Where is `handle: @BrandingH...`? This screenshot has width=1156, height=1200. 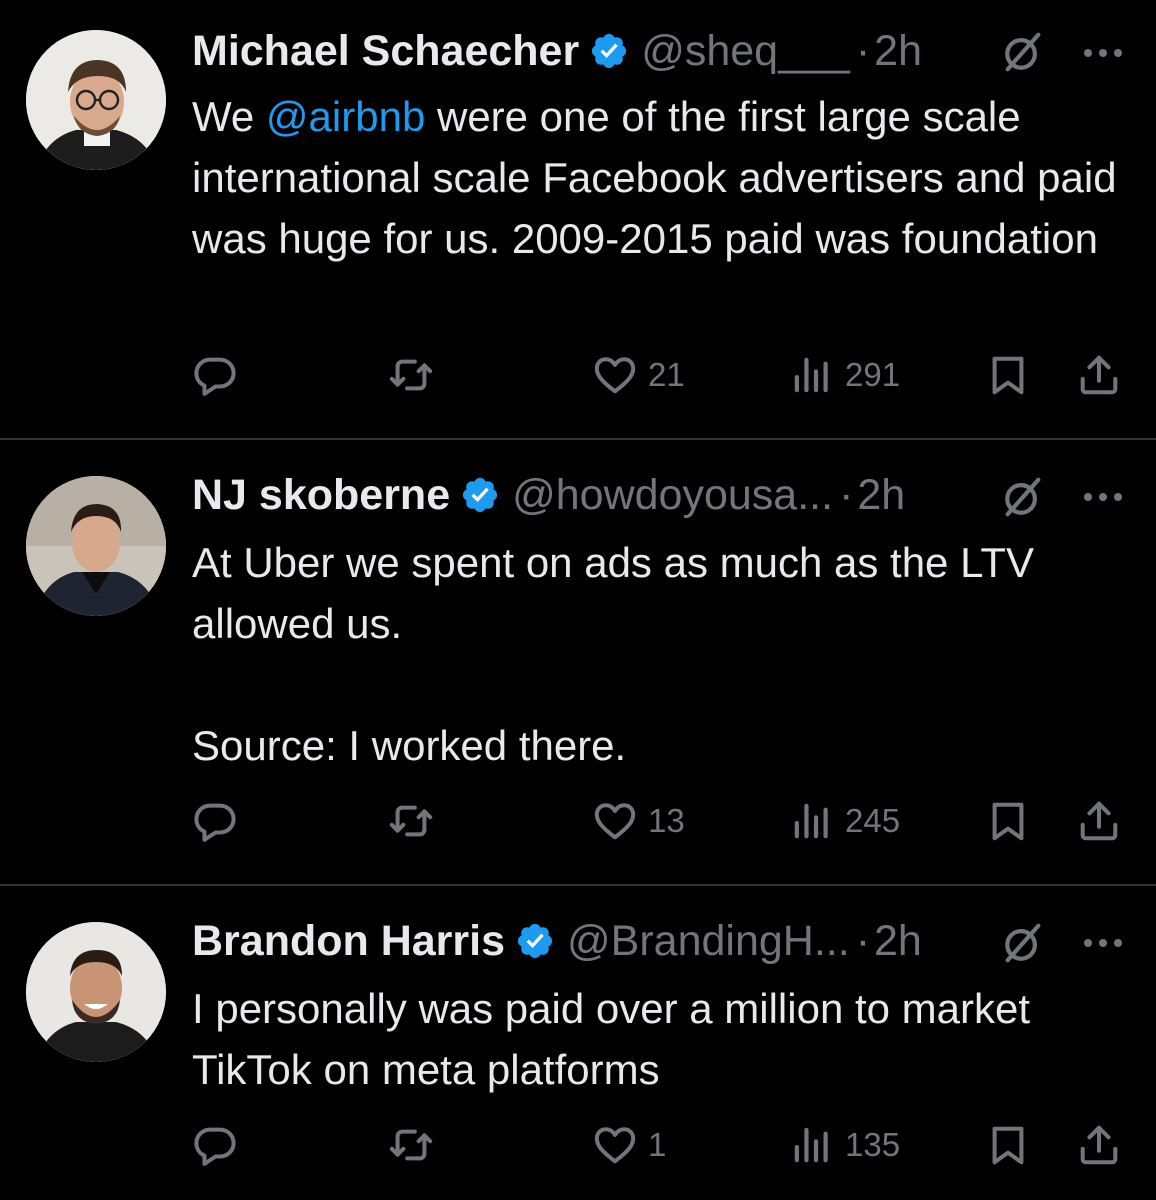
handle: @BrandingH... is located at coordinates (708, 941).